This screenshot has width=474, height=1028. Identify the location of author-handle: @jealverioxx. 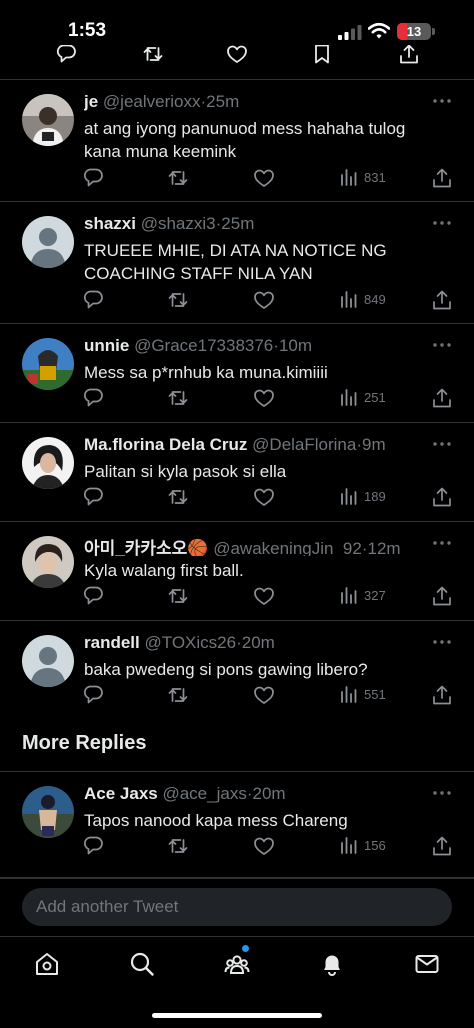
(152, 101).